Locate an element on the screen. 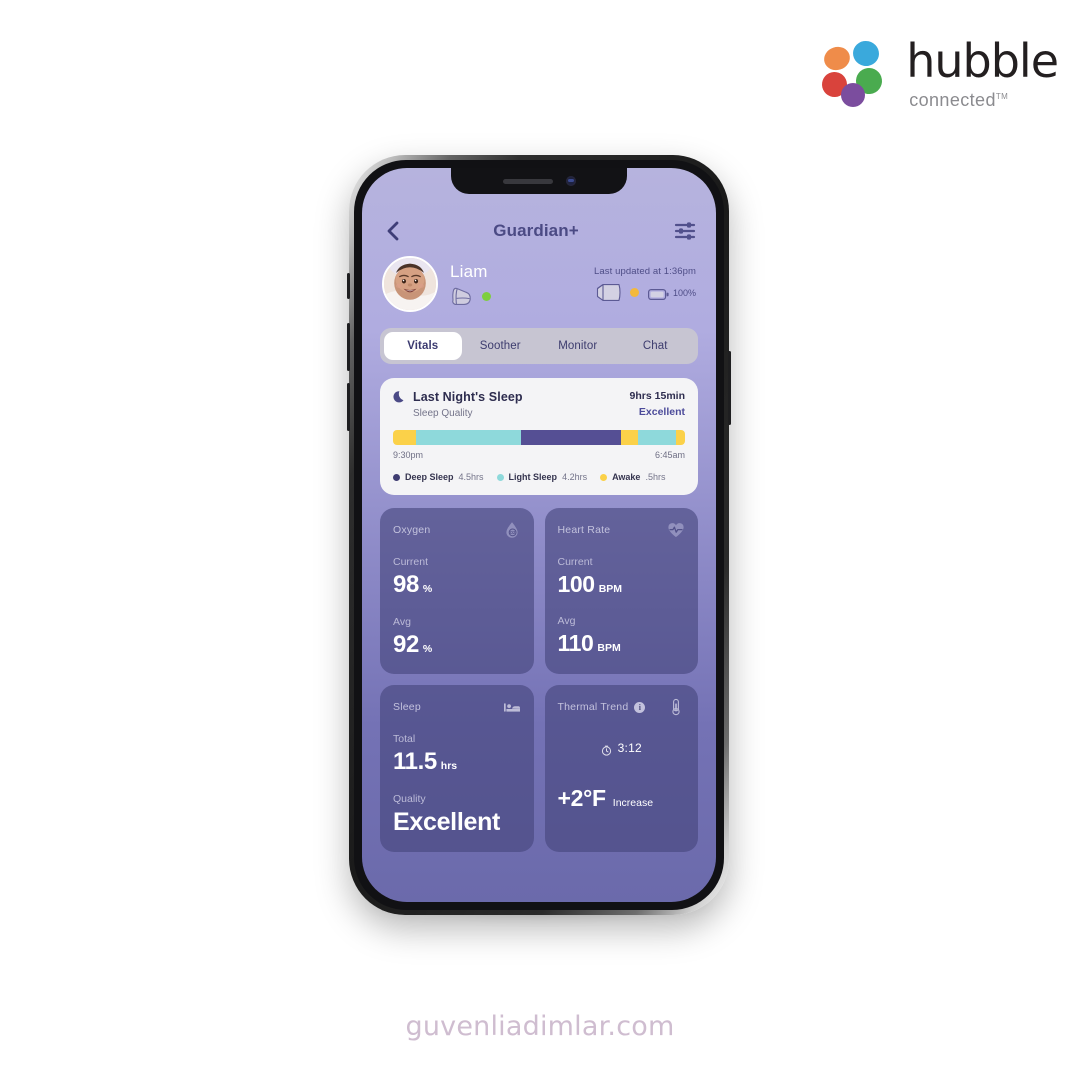 The image size is (1080, 1080). legend-value-awake: .5hrs is located at coordinates (655, 477).